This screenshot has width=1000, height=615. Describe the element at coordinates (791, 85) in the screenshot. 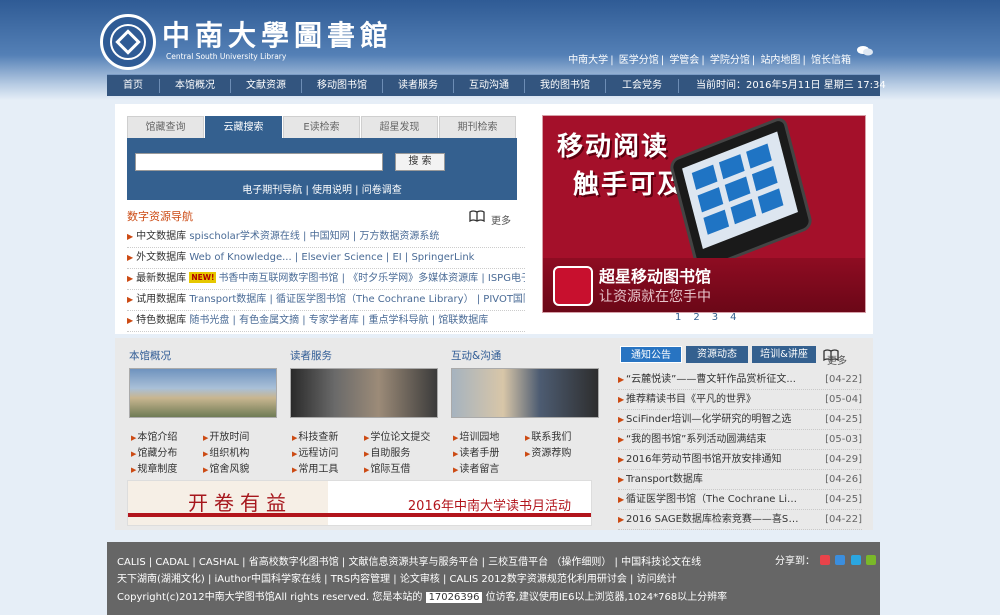

I see `current-time: 当前时间：2016年5月11日 星期三 17:34` at that location.